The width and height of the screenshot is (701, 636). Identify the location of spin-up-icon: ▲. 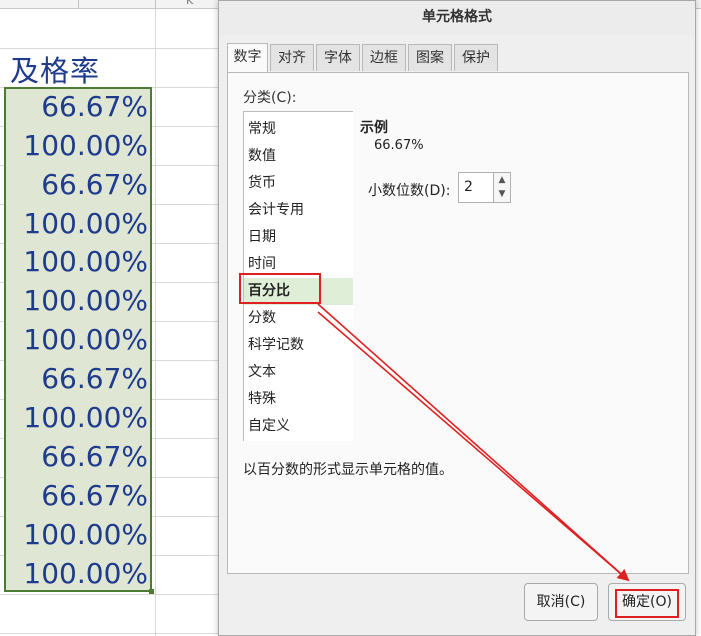
(502, 180).